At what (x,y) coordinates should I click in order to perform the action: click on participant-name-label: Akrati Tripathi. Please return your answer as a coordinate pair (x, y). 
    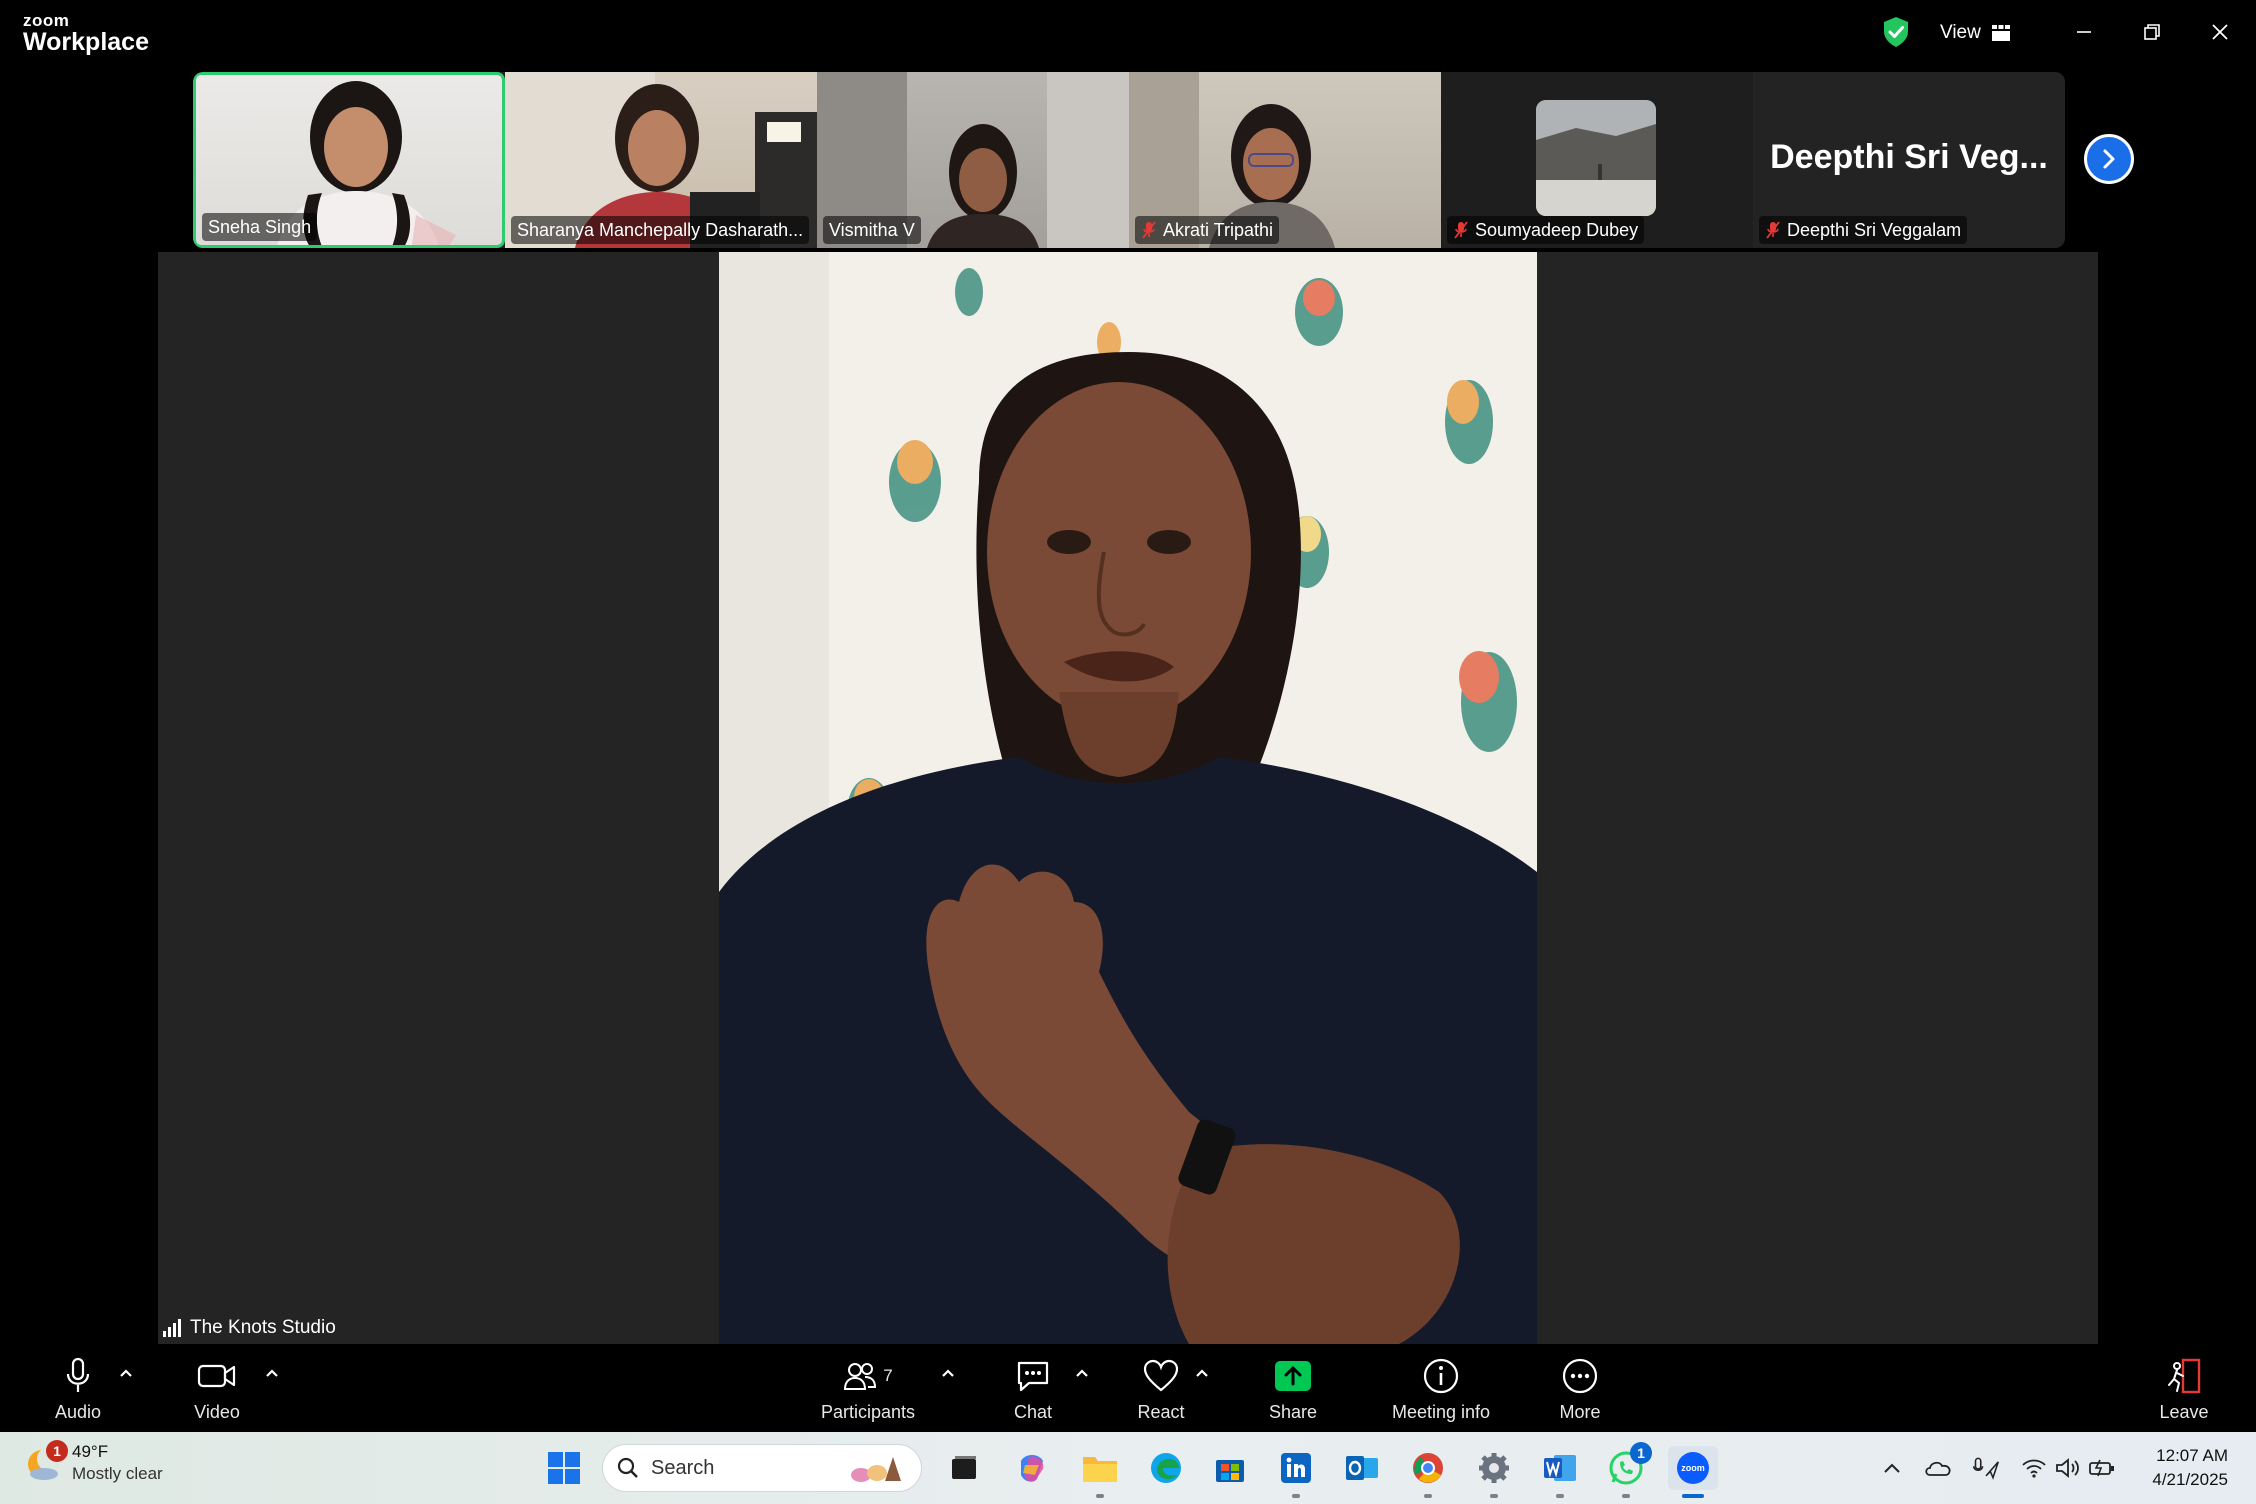
    Looking at the image, I should click on (1207, 230).